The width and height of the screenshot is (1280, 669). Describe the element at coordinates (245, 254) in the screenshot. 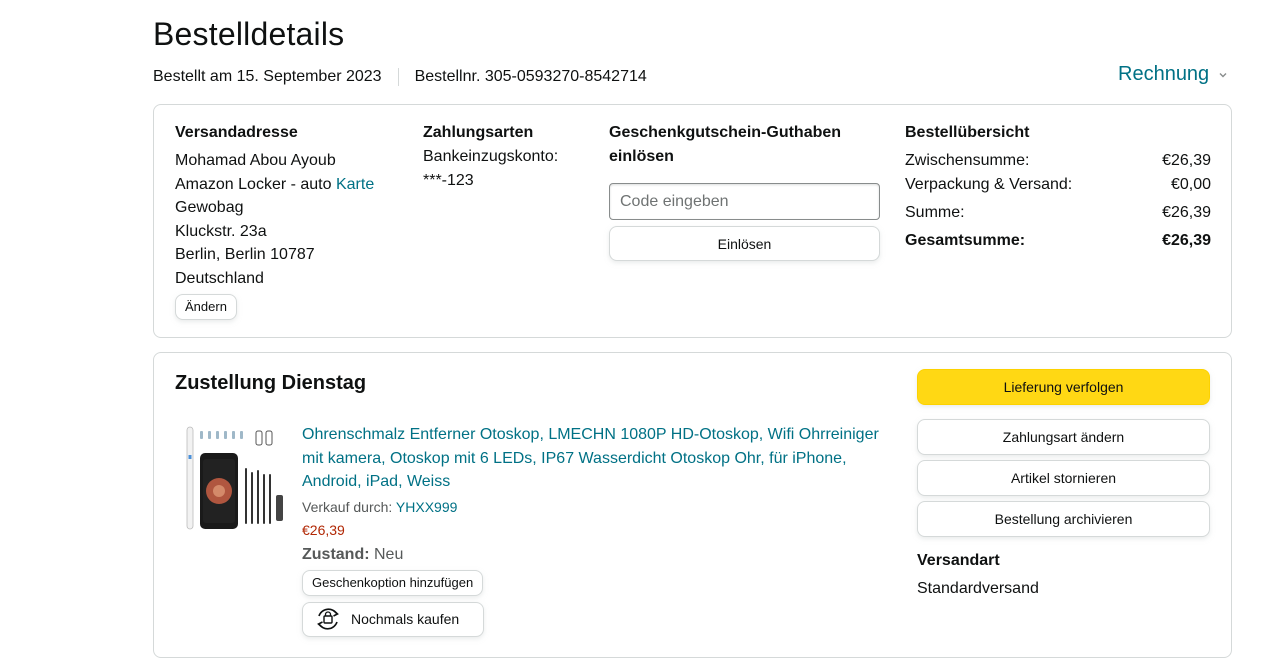

I see `address-city: Berlin, Berlin 10787` at that location.